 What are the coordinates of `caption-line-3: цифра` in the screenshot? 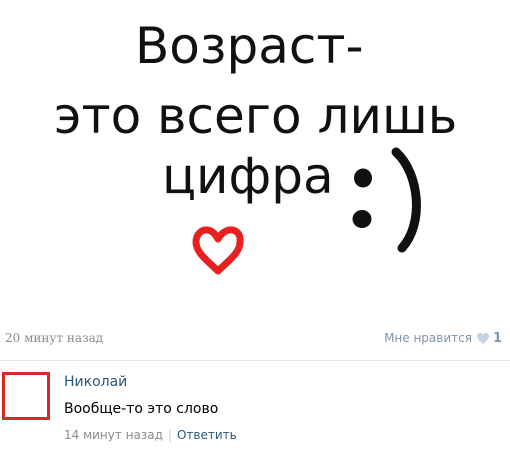 It's located at (248, 176).